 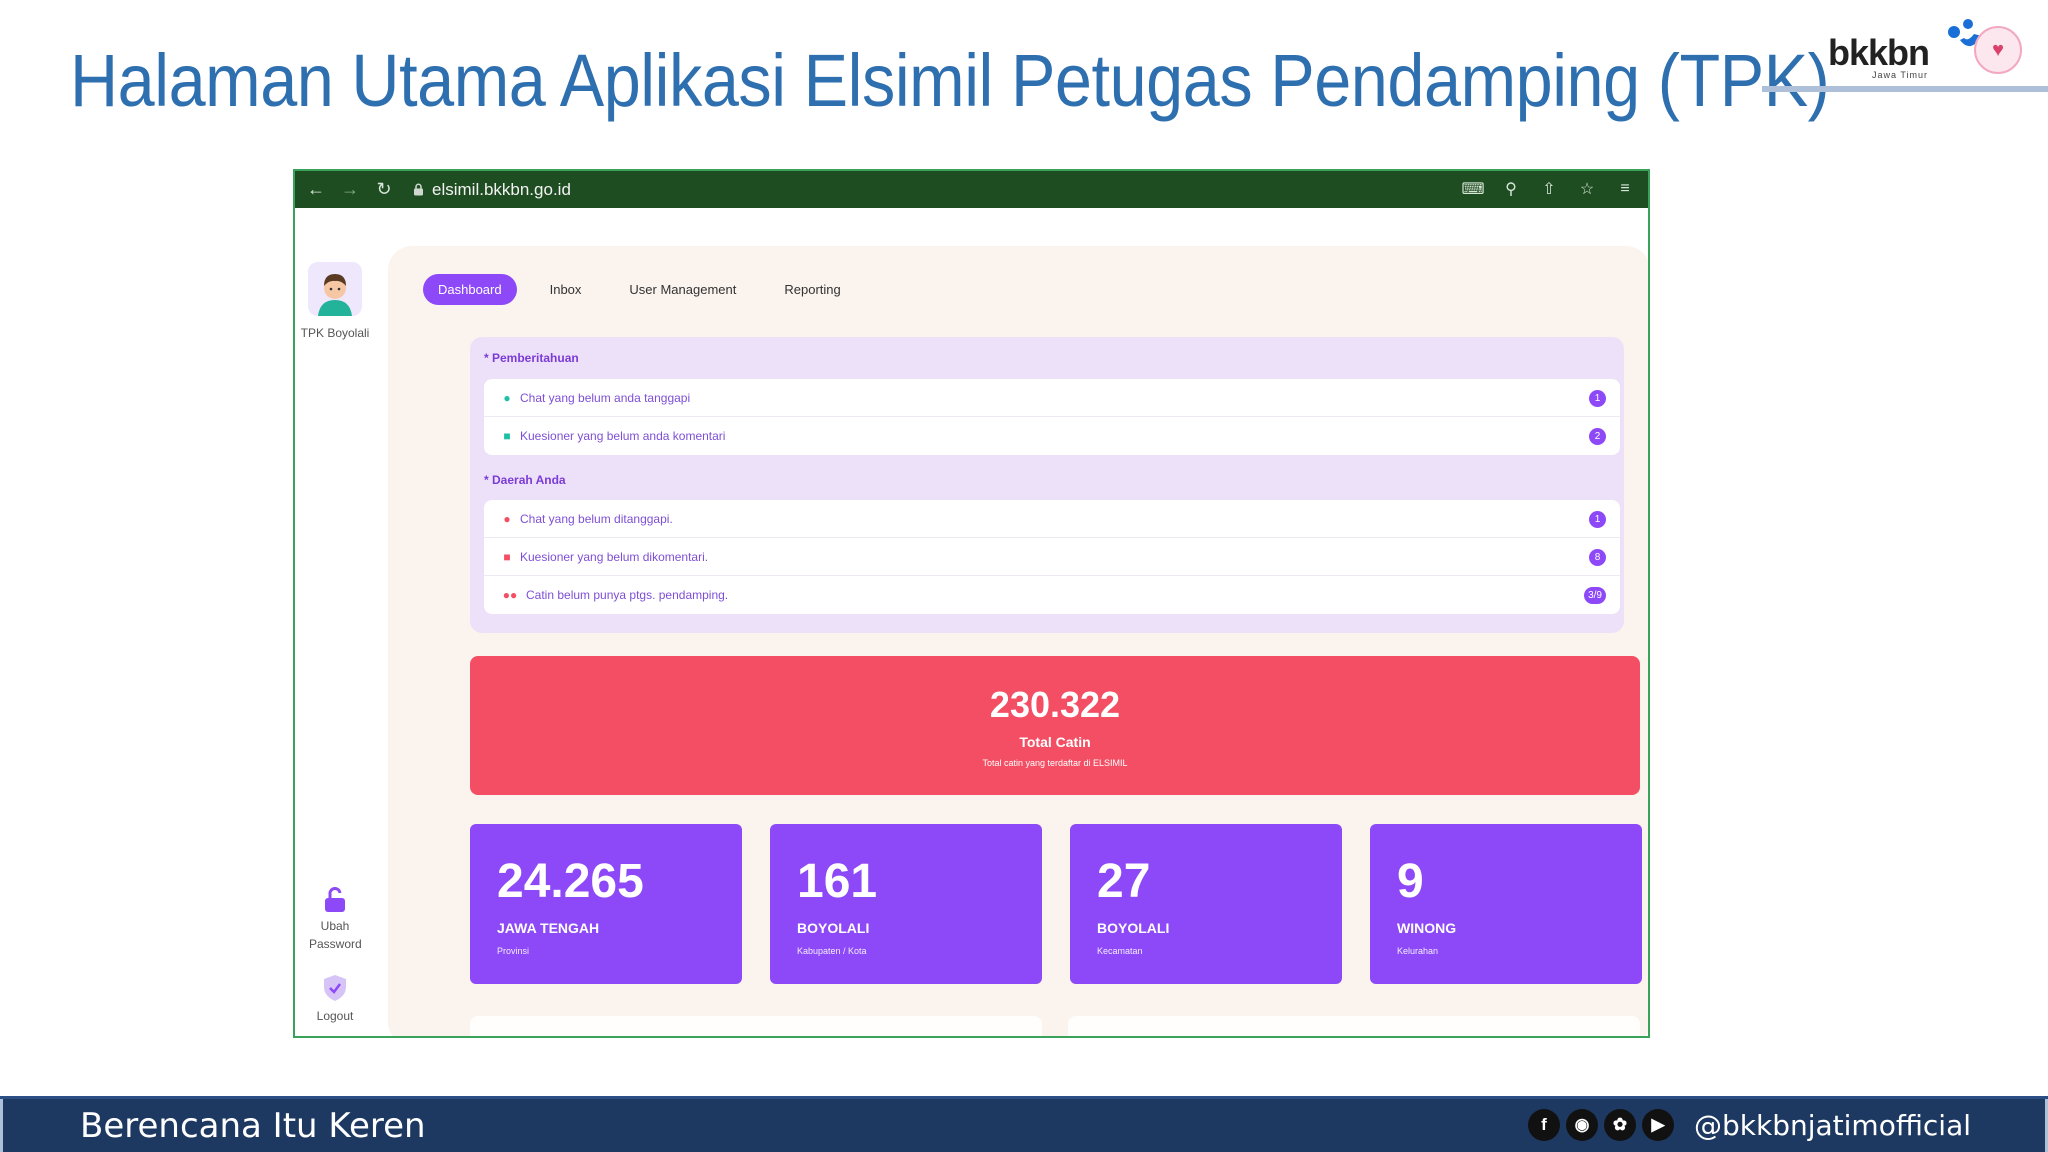 I want to click on avatar, so click(x=335, y=289).